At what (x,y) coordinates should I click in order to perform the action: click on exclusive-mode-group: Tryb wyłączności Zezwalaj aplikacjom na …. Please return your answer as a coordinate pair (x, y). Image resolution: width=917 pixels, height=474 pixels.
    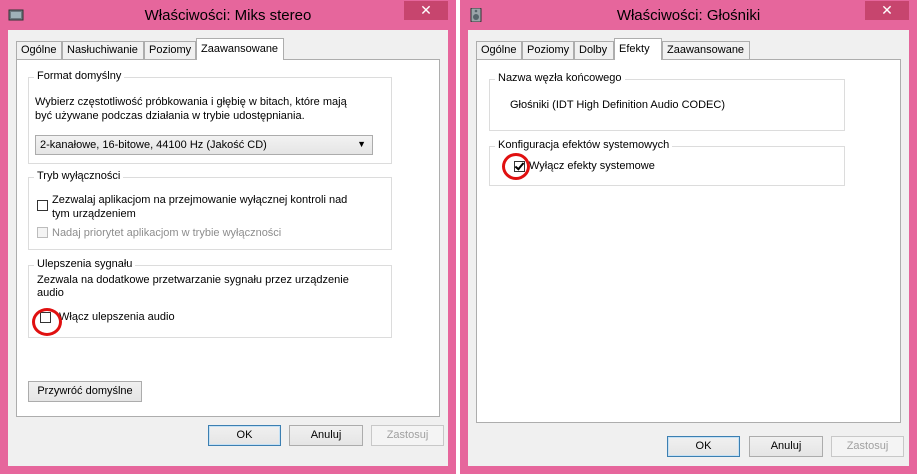
    Looking at the image, I should click on (210, 210).